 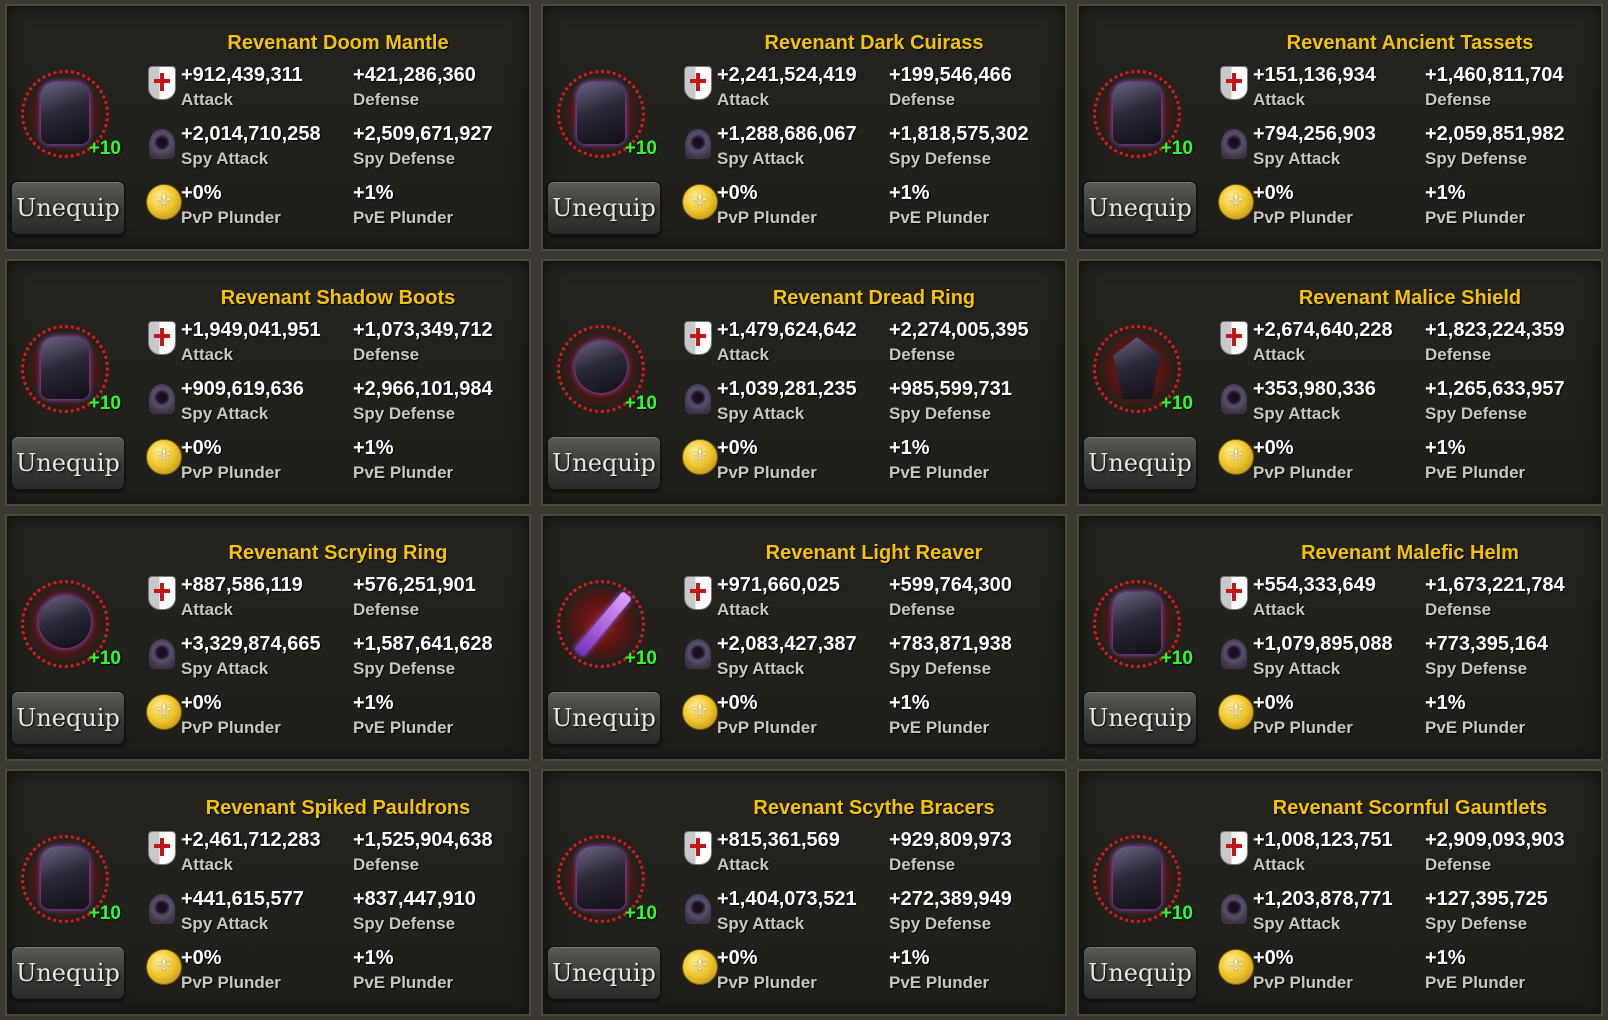 I want to click on defense-value: +599,764,300, so click(x=950, y=585).